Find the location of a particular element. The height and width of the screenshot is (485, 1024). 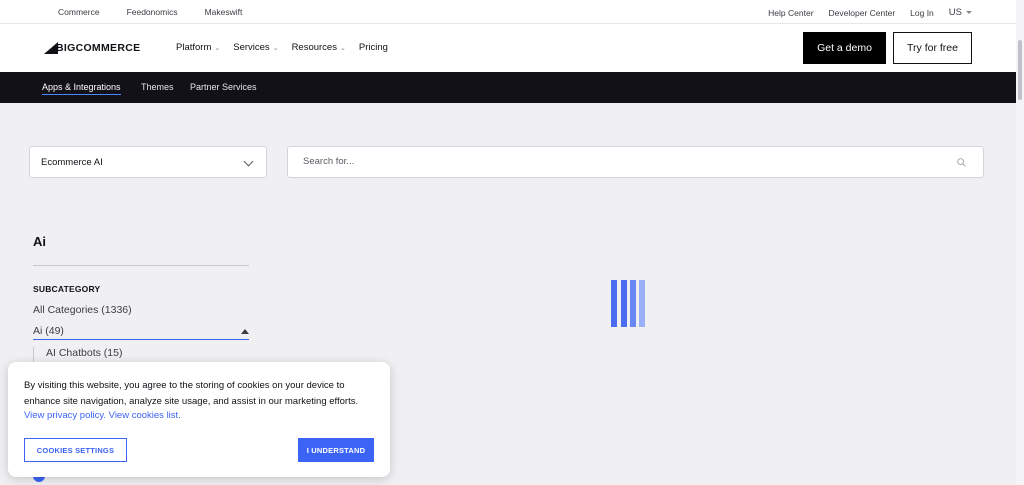

help-center-link: Help Center is located at coordinates (790, 13).